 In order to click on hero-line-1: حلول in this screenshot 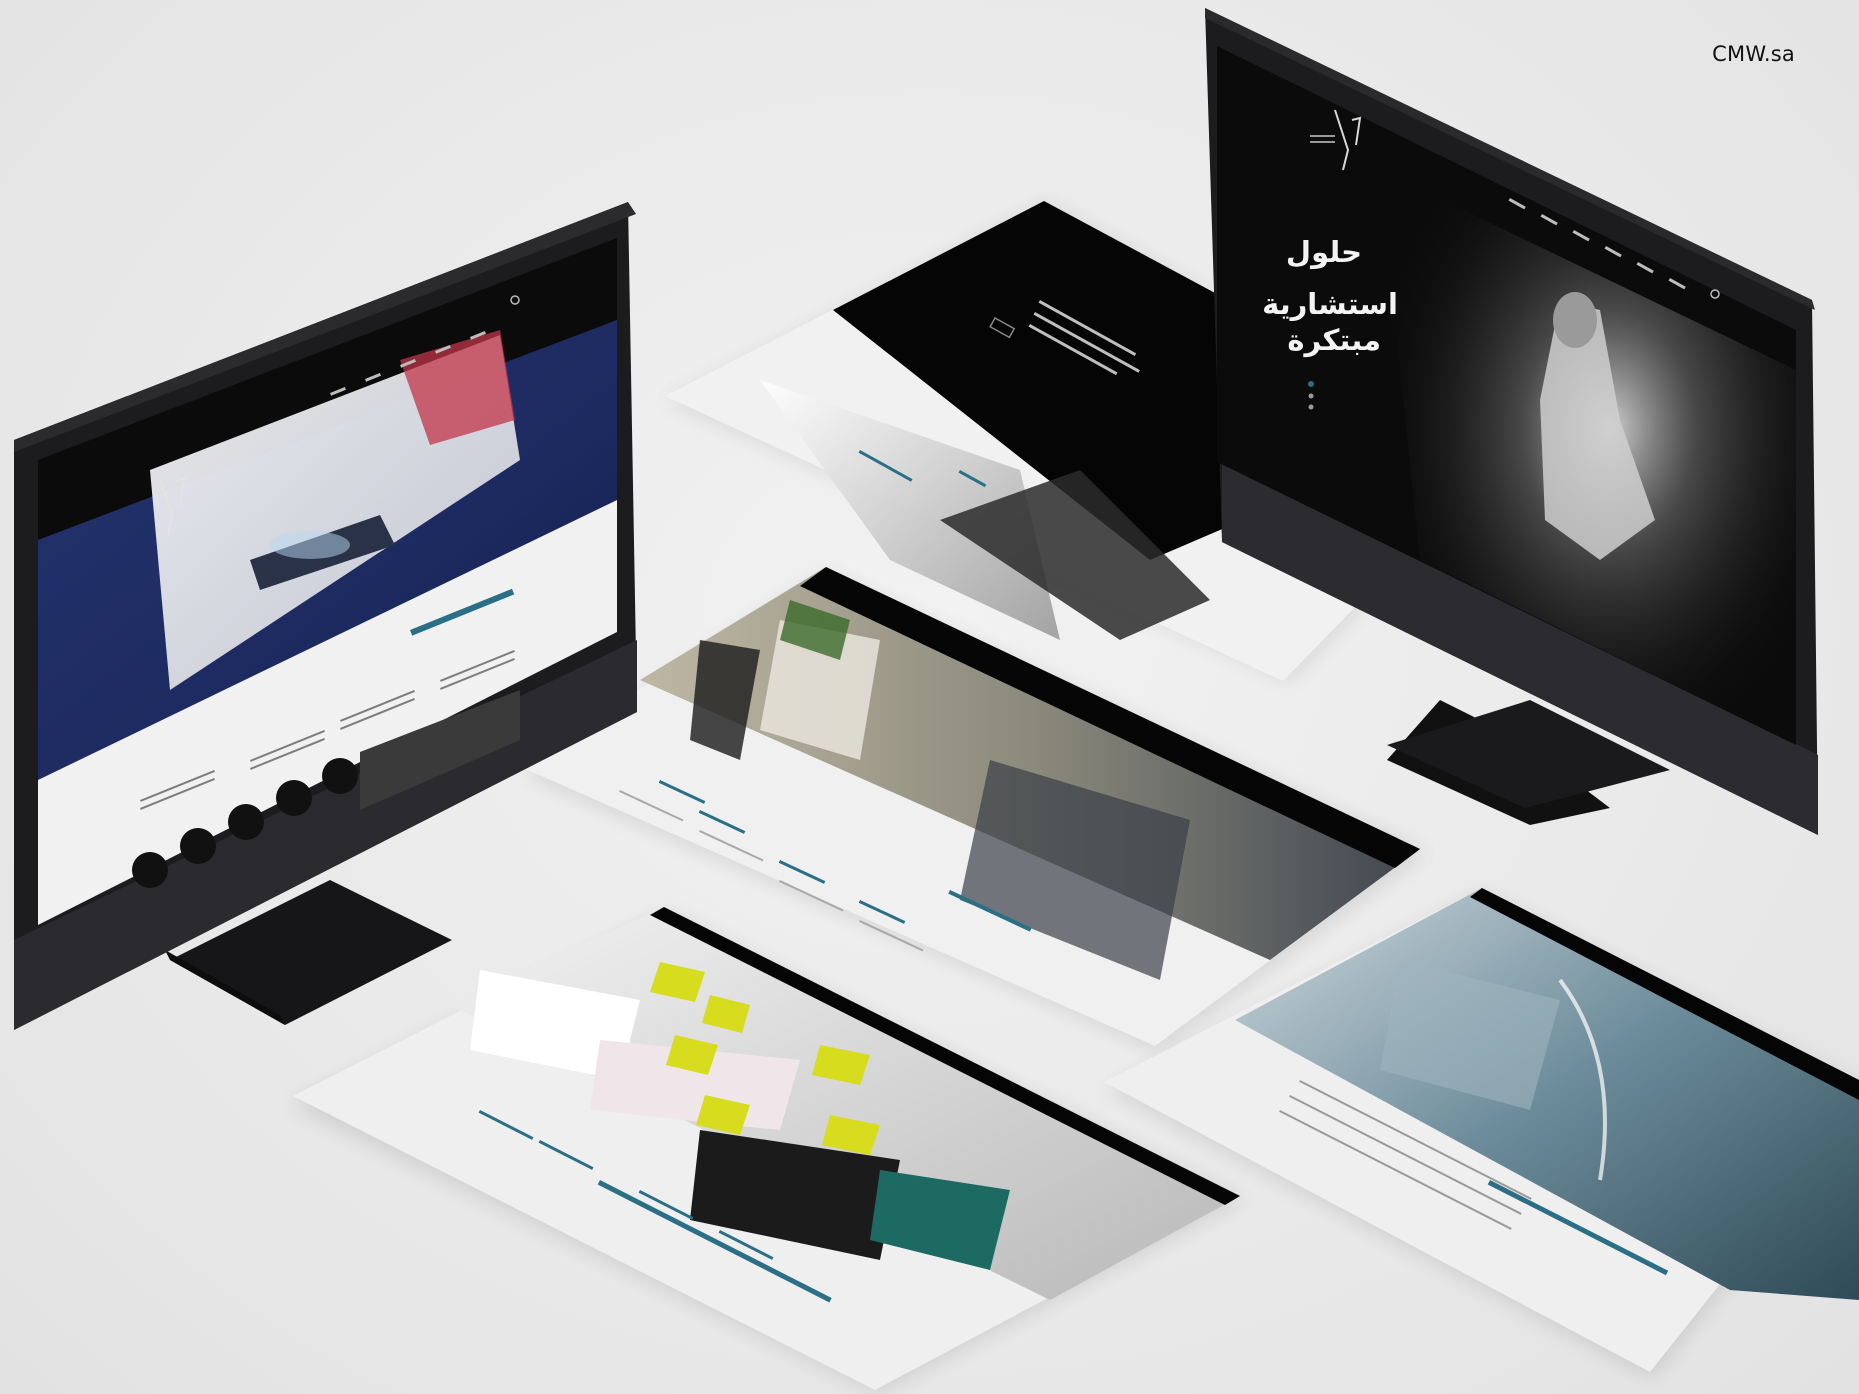, I will do `click(1324, 252)`.